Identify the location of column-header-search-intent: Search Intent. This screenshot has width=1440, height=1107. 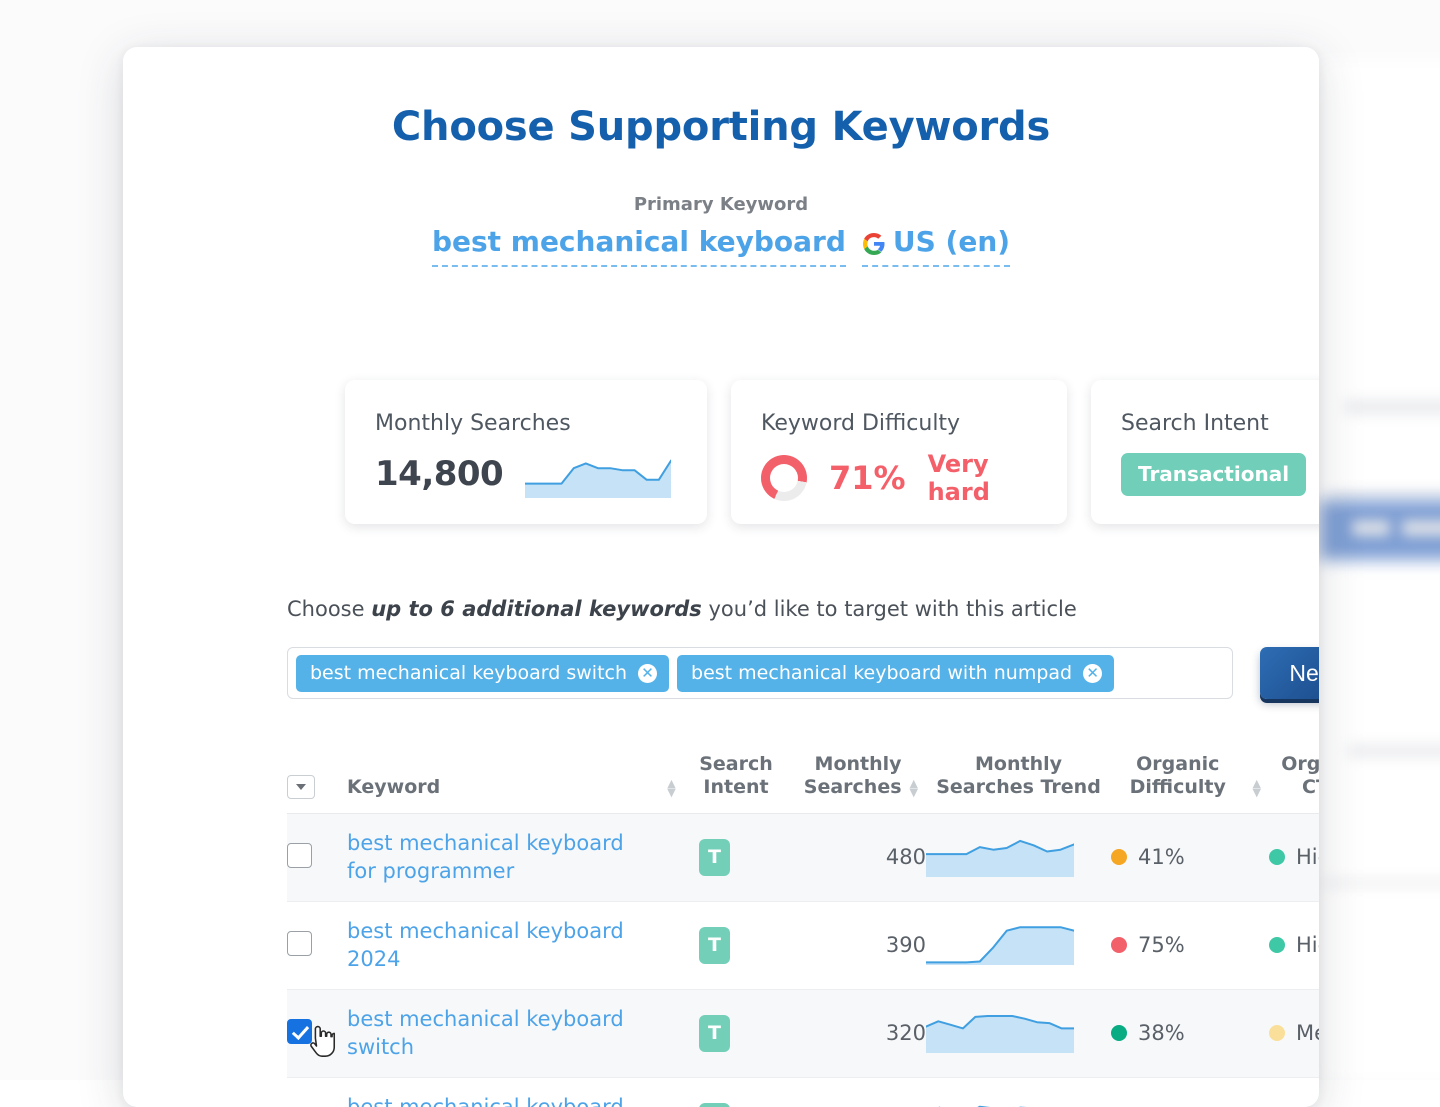
(747, 783).